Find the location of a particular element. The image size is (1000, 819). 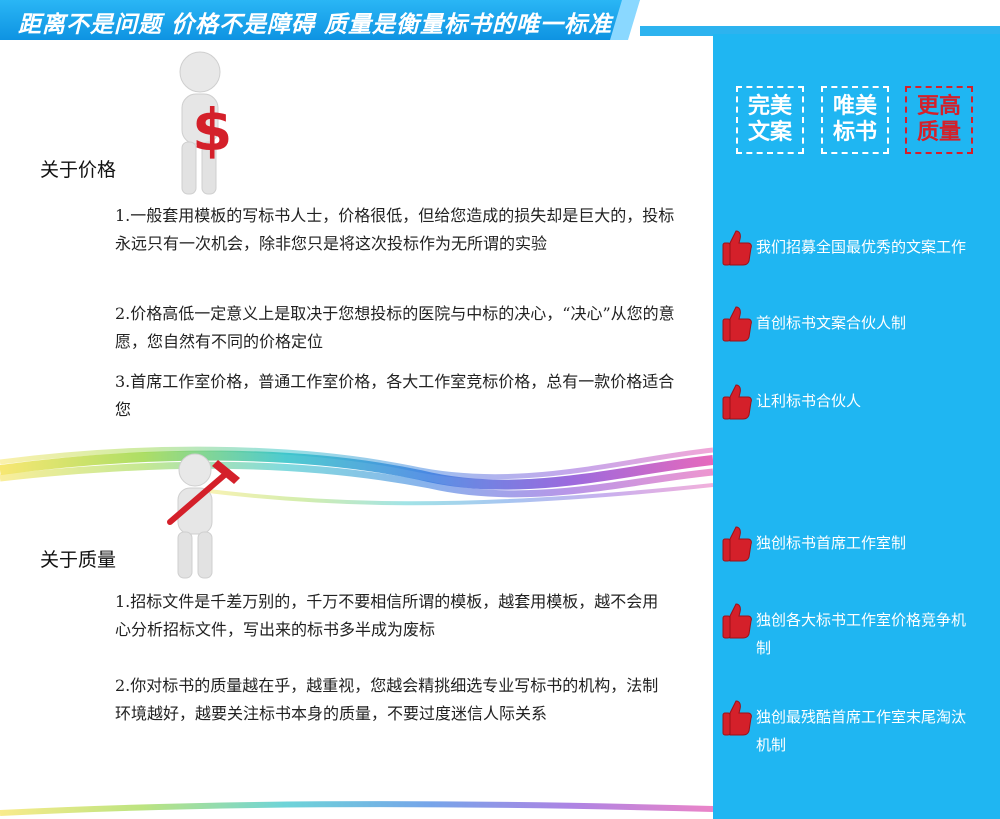

slogan-box-perfect-copy: 完美文案 is located at coordinates (770, 120).